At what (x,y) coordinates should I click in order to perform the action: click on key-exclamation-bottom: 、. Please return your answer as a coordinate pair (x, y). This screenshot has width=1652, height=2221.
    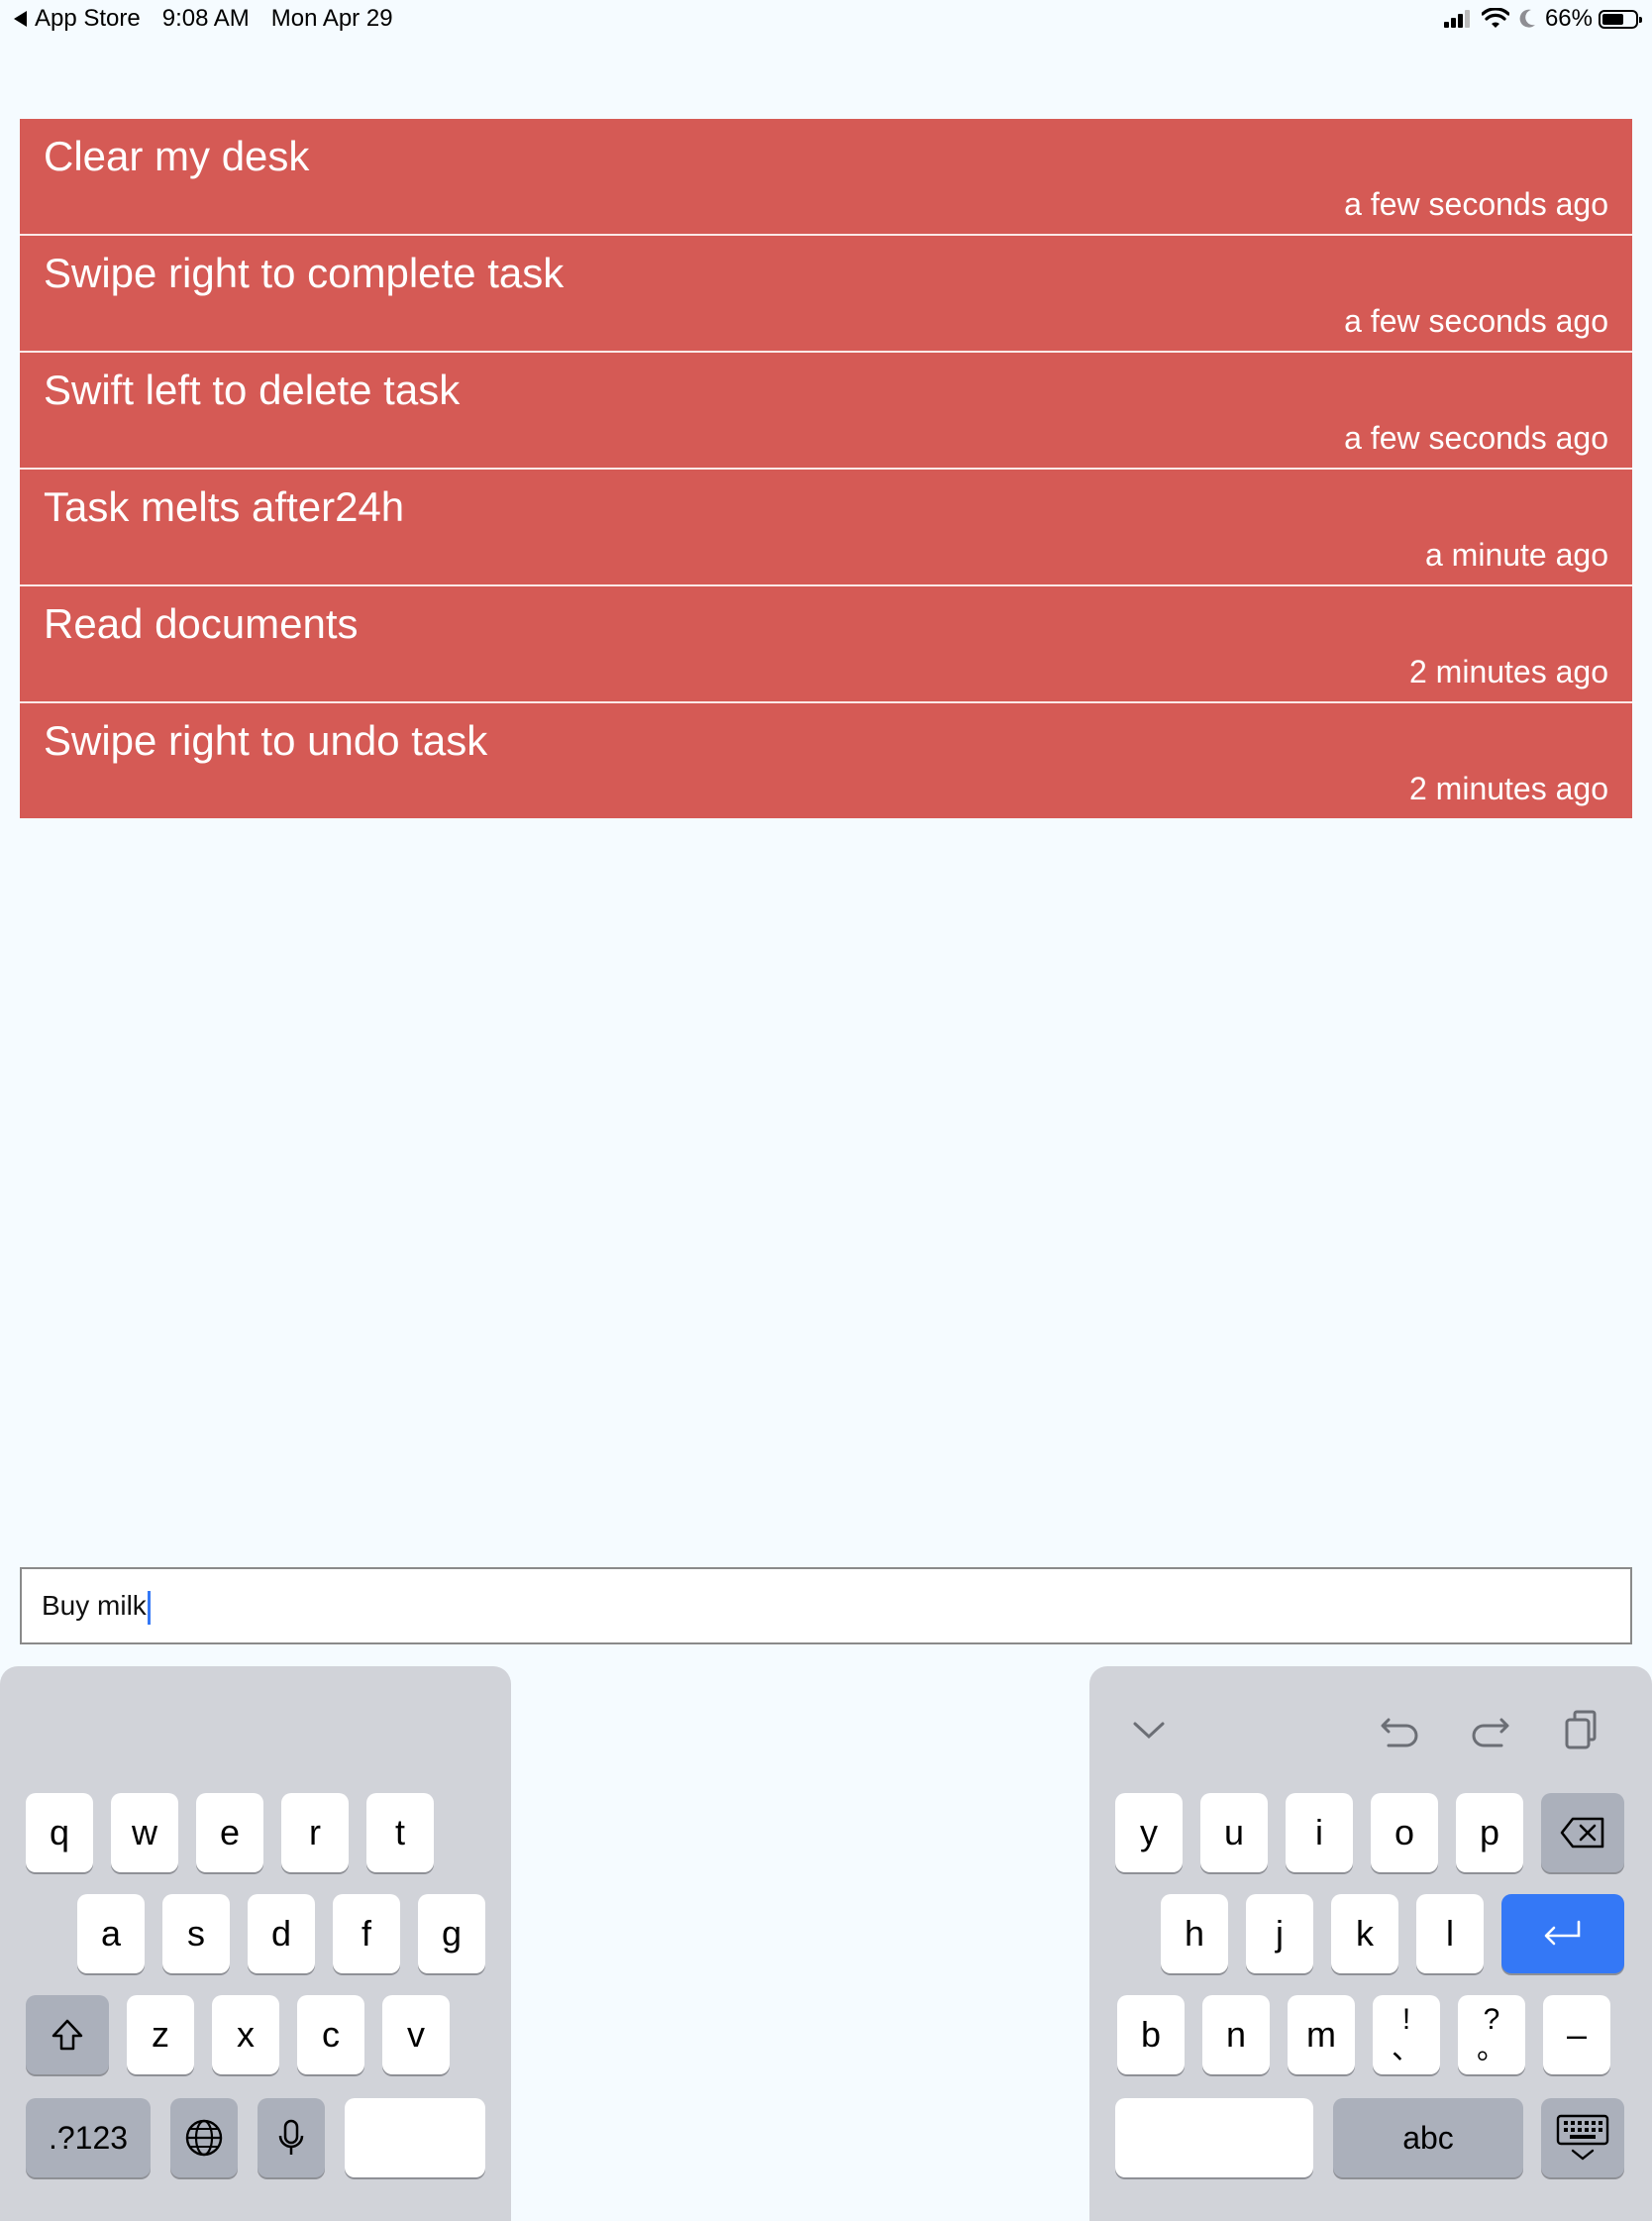
    Looking at the image, I should click on (1407, 2049).